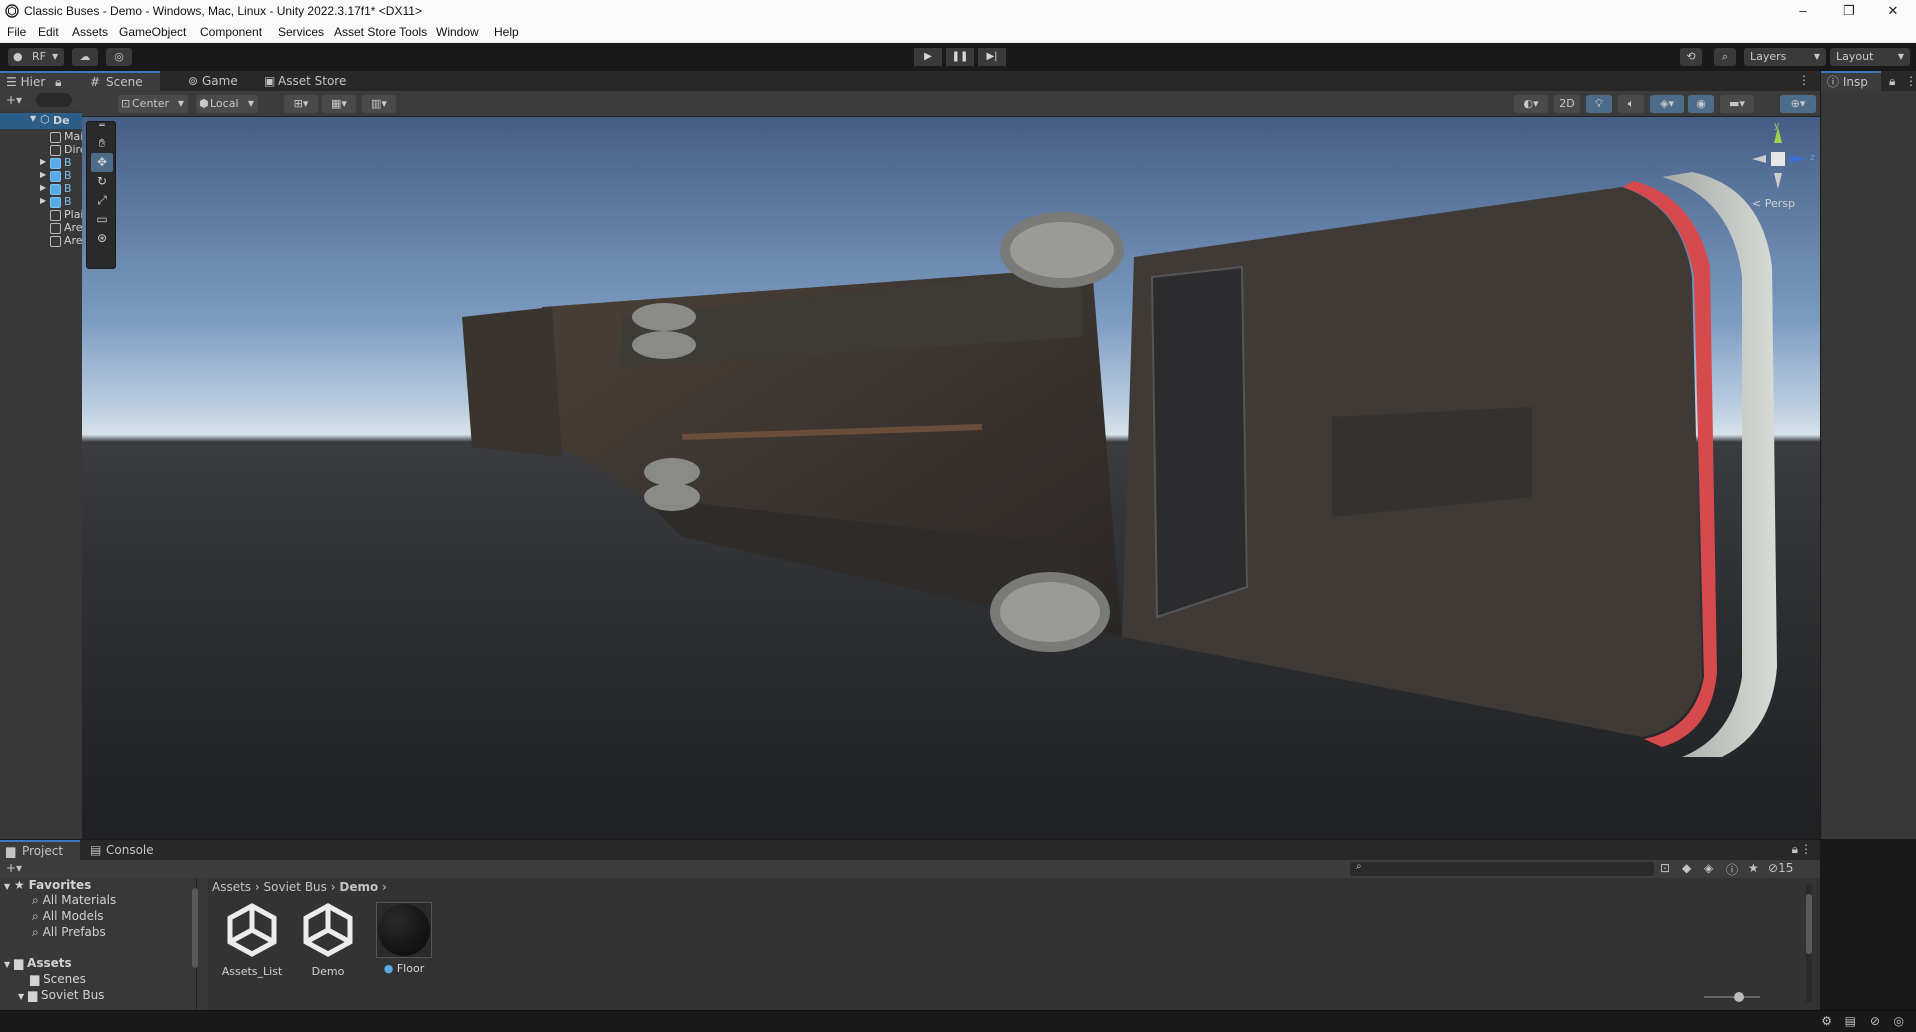 This screenshot has width=1916, height=1032. Describe the element at coordinates (1899, 1021) in the screenshot. I see `notification-icon: ◎` at that location.